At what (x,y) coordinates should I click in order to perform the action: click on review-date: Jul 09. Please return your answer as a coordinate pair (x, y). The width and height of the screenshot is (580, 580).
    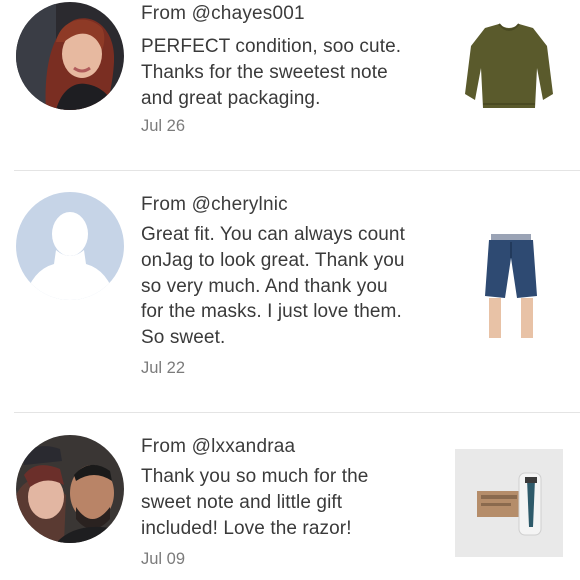
    Looking at the image, I should click on (163, 559).